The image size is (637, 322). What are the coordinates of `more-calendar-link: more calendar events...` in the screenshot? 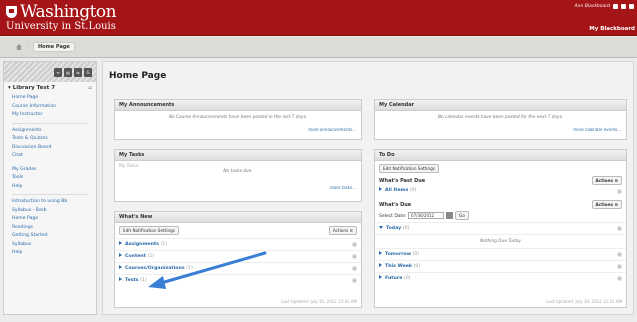 It's located at (597, 129).